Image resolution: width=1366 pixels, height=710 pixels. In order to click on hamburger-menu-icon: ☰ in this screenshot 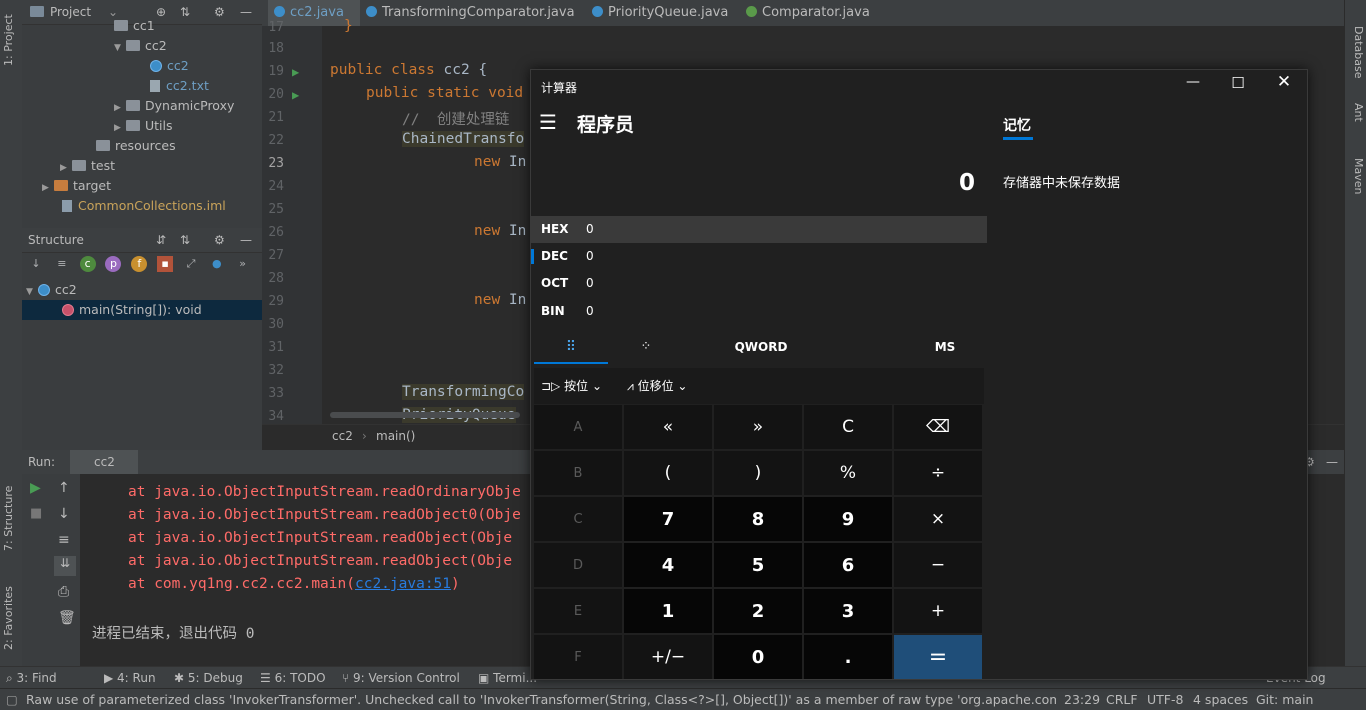, I will do `click(548, 122)`.